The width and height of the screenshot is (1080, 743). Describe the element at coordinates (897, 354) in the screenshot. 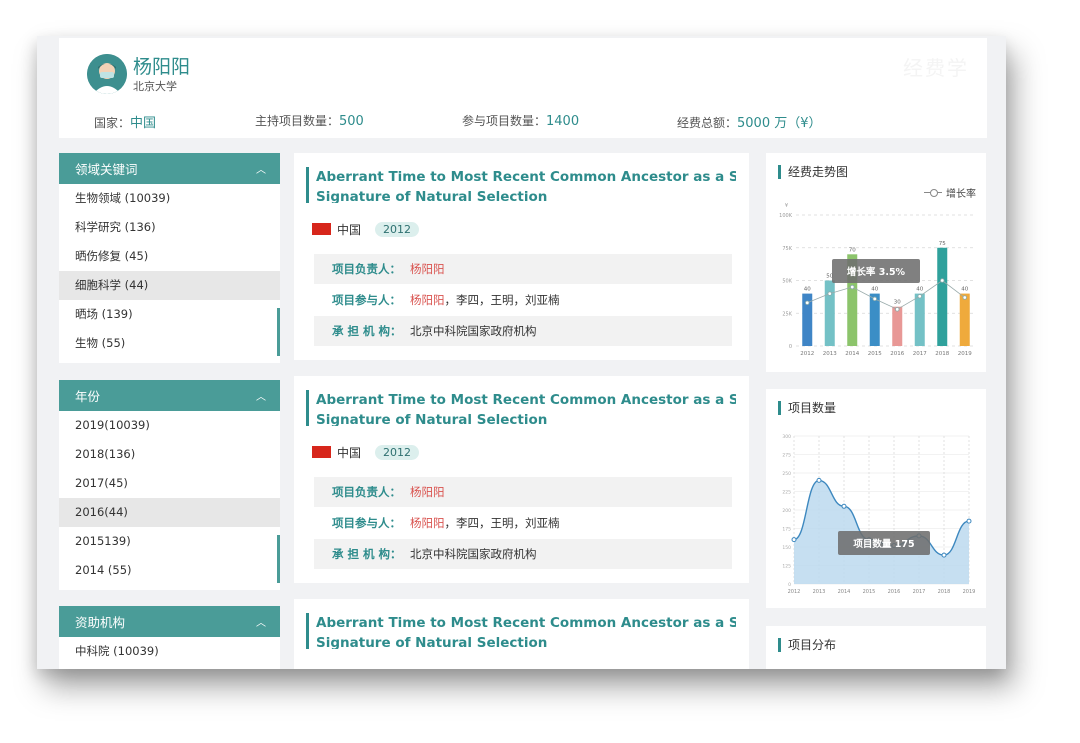

I see `x-tick-label: 2016` at that location.